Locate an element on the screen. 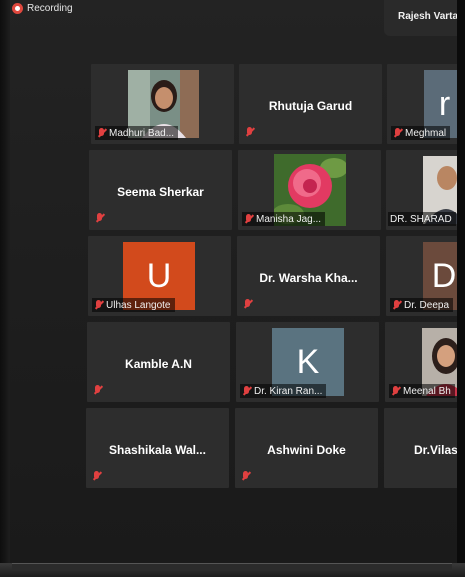 The height and width of the screenshot is (577, 465). taskbar-strip is located at coordinates (232, 567).